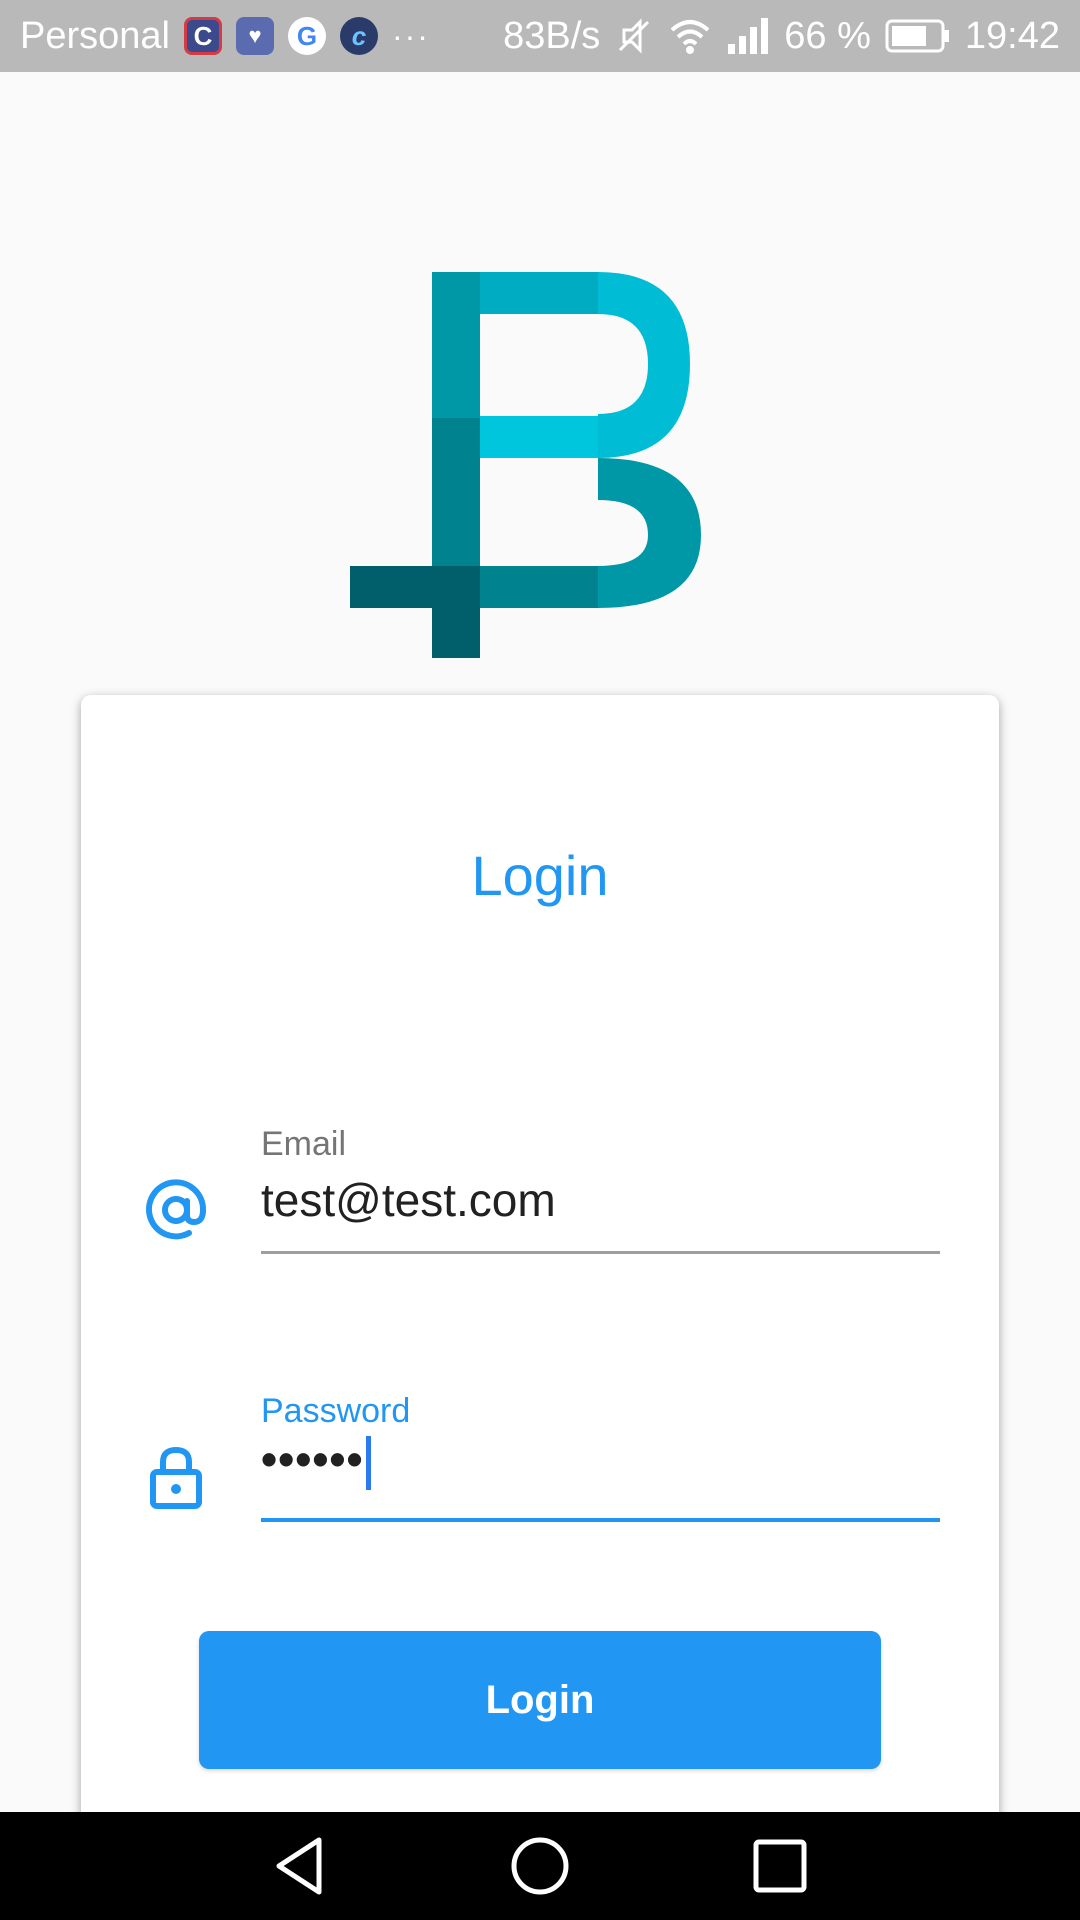 The width and height of the screenshot is (1080, 1920). I want to click on text-cursor, so click(368, 1462).